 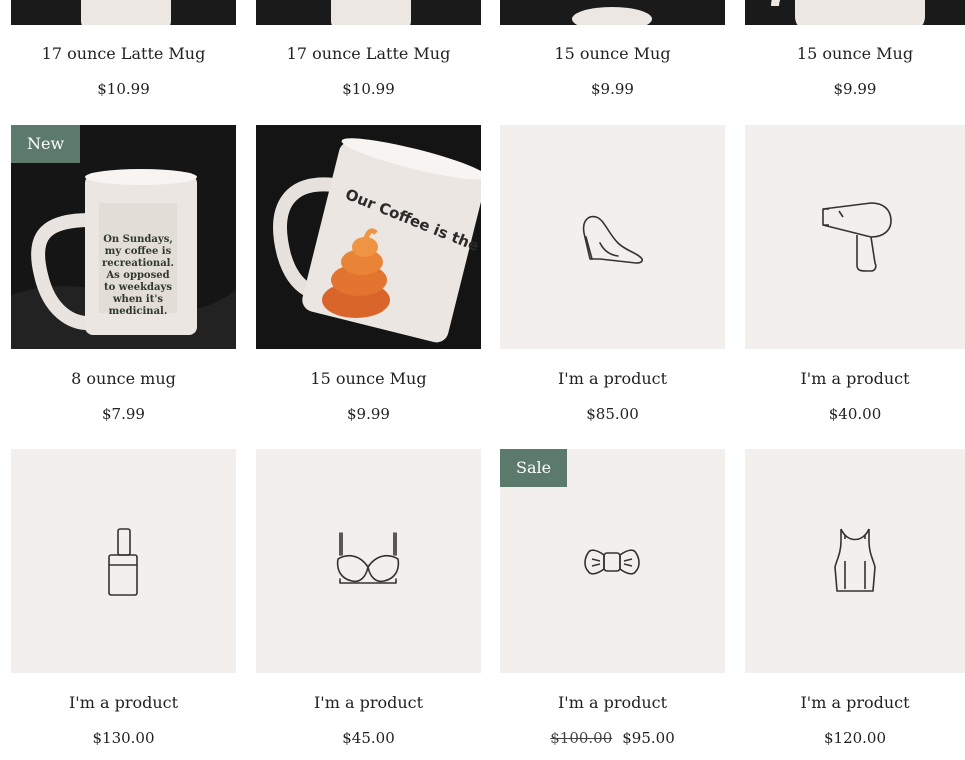 I want to click on sale-price: $95.00, so click(x=648, y=738).